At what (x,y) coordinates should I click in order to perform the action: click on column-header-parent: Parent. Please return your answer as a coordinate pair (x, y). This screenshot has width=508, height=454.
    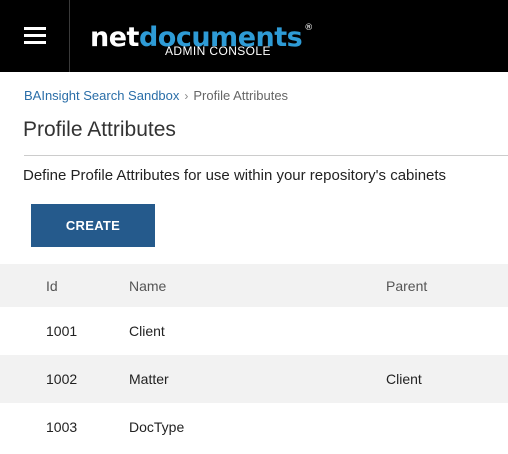
    Looking at the image, I should click on (406, 285).